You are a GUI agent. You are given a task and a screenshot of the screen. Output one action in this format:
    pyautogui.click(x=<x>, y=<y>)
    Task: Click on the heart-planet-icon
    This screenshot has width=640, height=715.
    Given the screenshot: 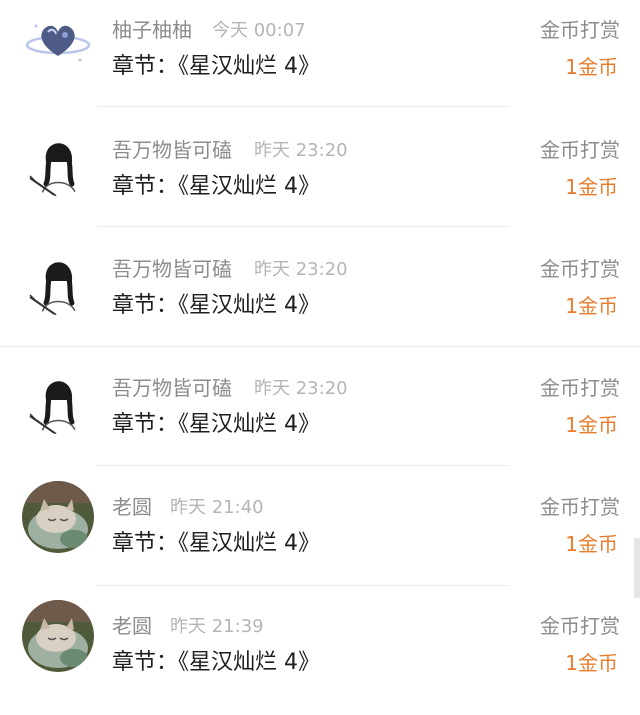 What is the action you would take?
    pyautogui.click(x=58, y=40)
    